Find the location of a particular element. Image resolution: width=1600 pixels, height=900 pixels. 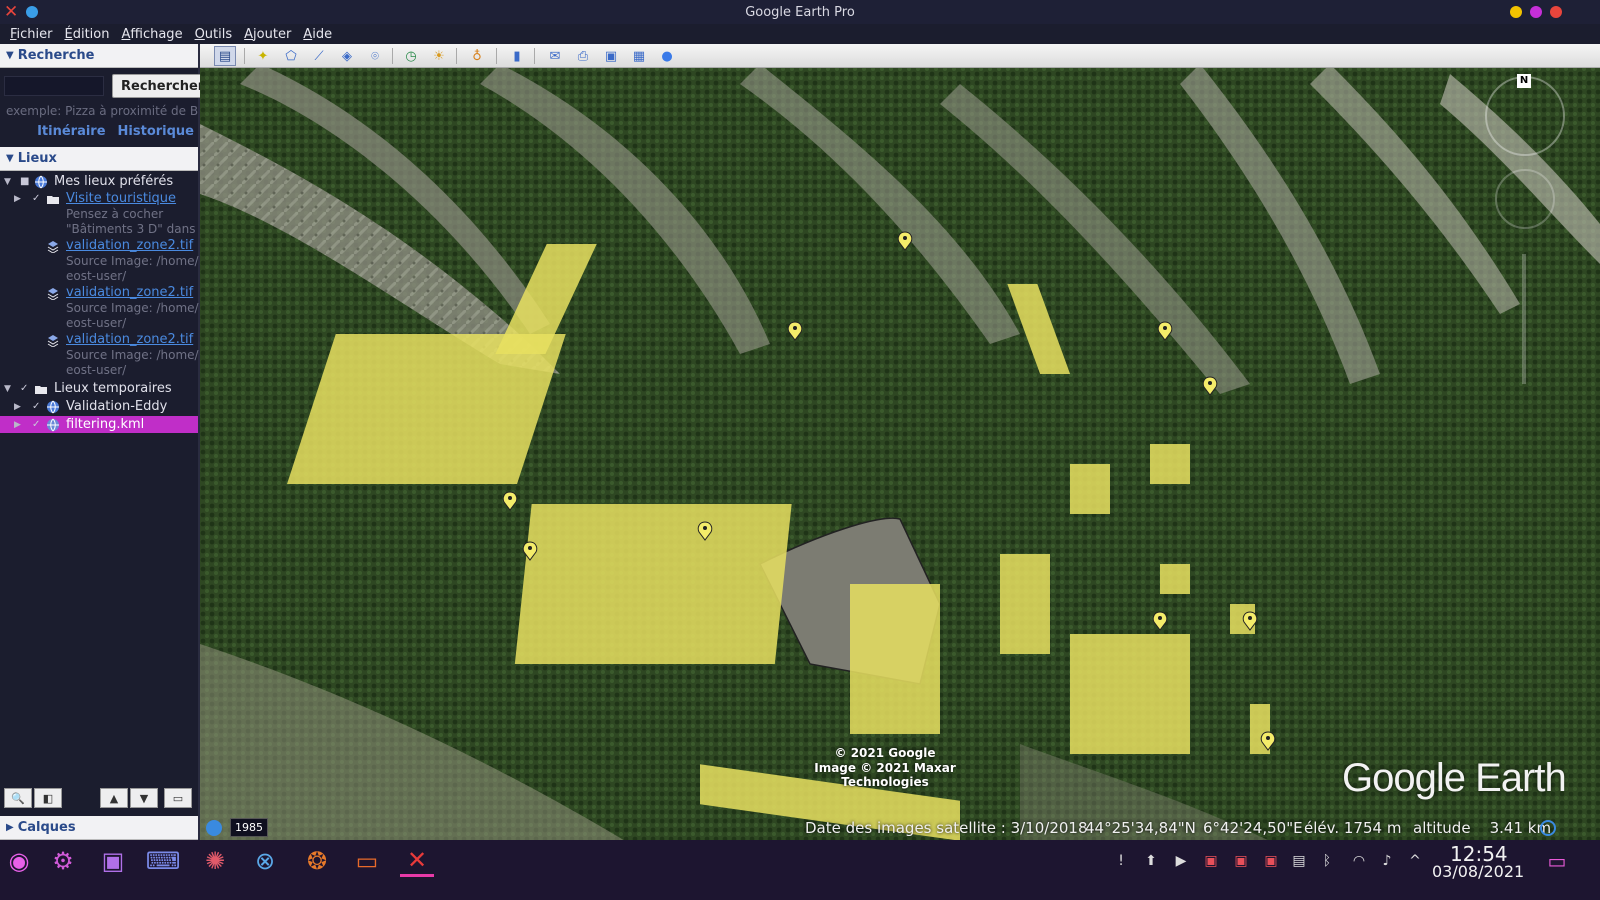

planets-button: ♁ is located at coordinates (477, 56).